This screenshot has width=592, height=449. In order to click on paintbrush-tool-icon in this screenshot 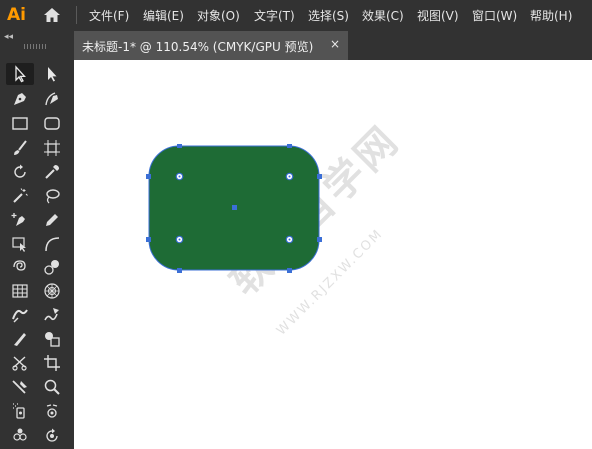, I will do `click(20, 147)`.